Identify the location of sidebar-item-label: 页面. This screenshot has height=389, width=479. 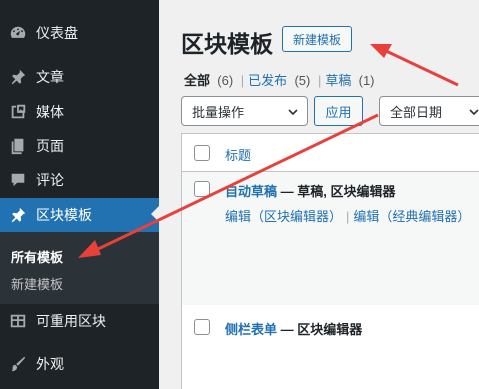
(50, 146).